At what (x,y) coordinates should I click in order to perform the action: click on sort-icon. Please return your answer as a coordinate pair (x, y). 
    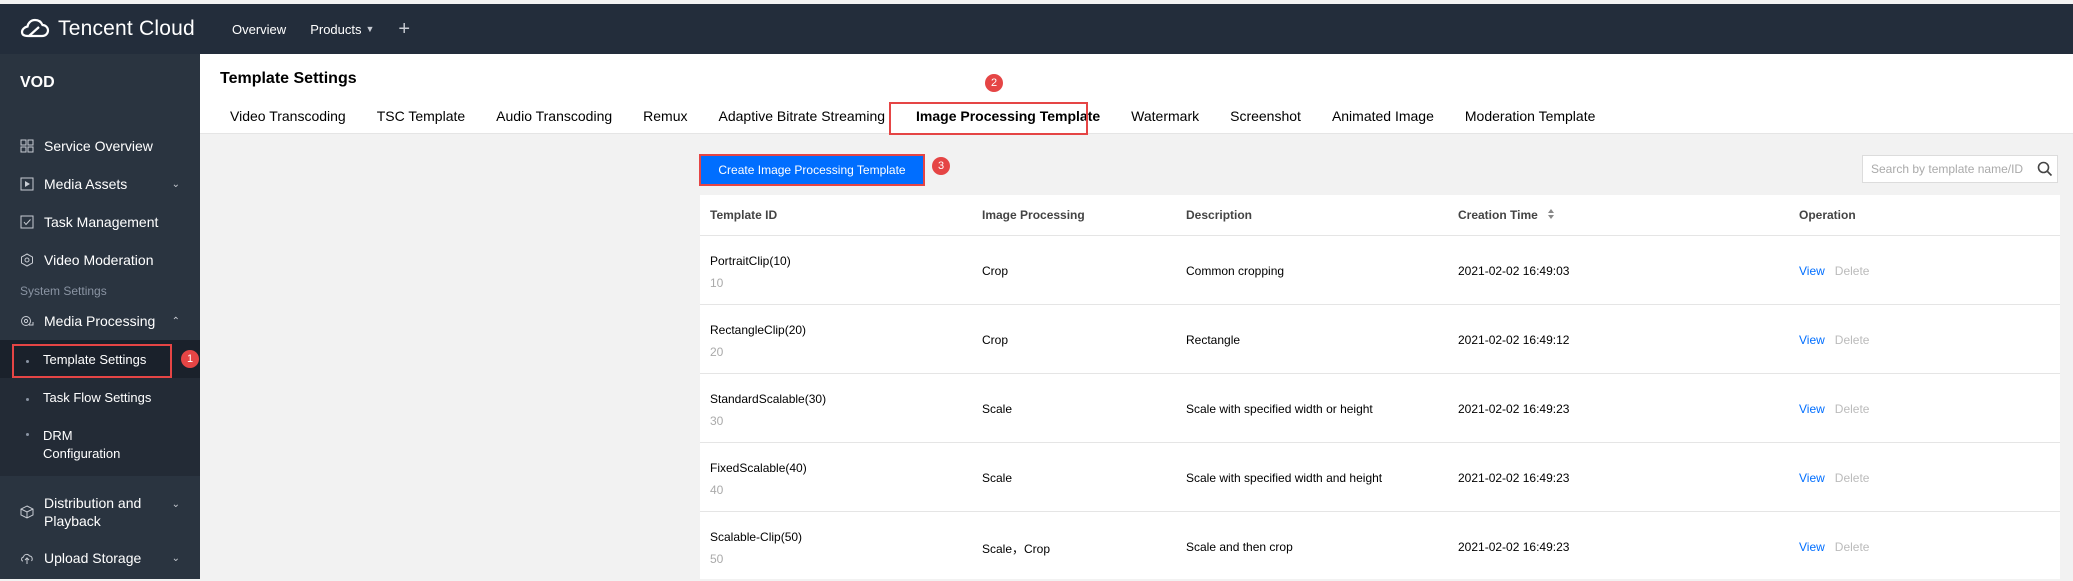
    Looking at the image, I should click on (1551, 216).